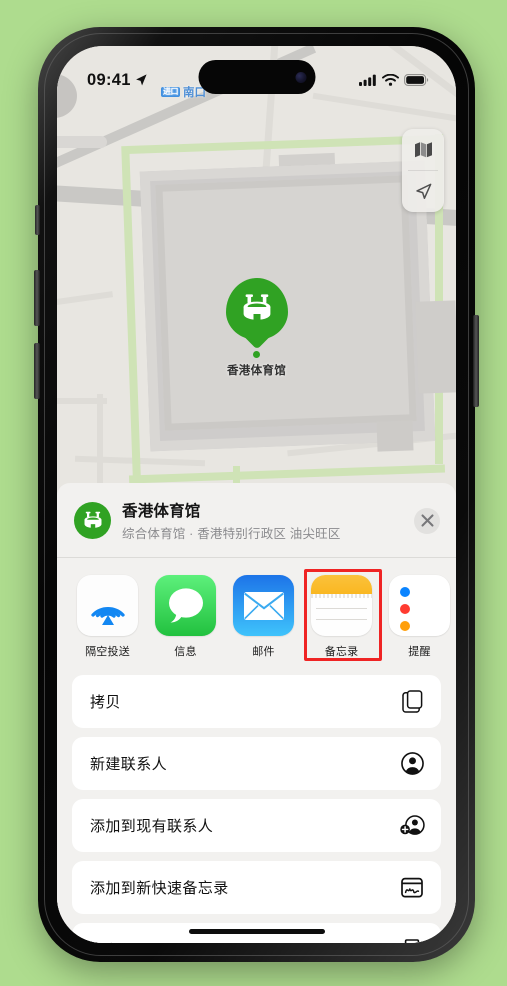  What do you see at coordinates (231, 534) in the screenshot?
I see `place-subtitle: 综合体育馆 · 香港特别行政区 油尖旺区` at bounding box center [231, 534].